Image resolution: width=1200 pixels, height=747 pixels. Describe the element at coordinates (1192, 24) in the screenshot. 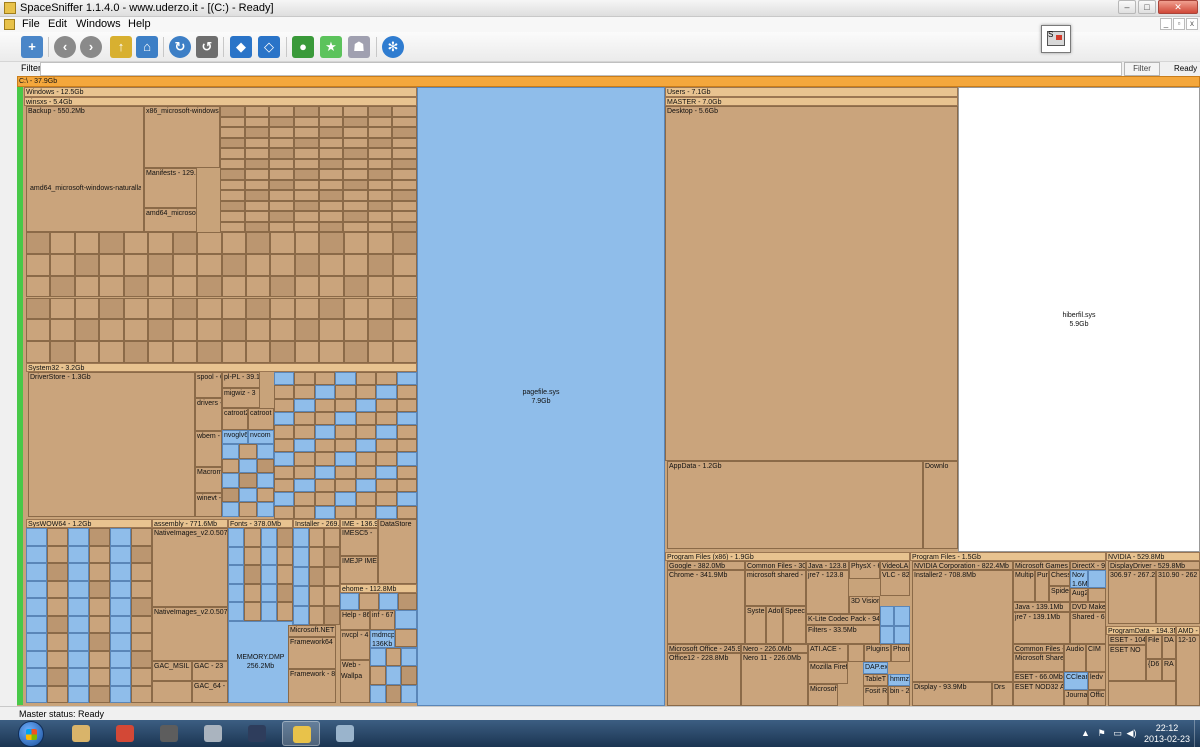

I see `mdi-close-button: x` at that location.